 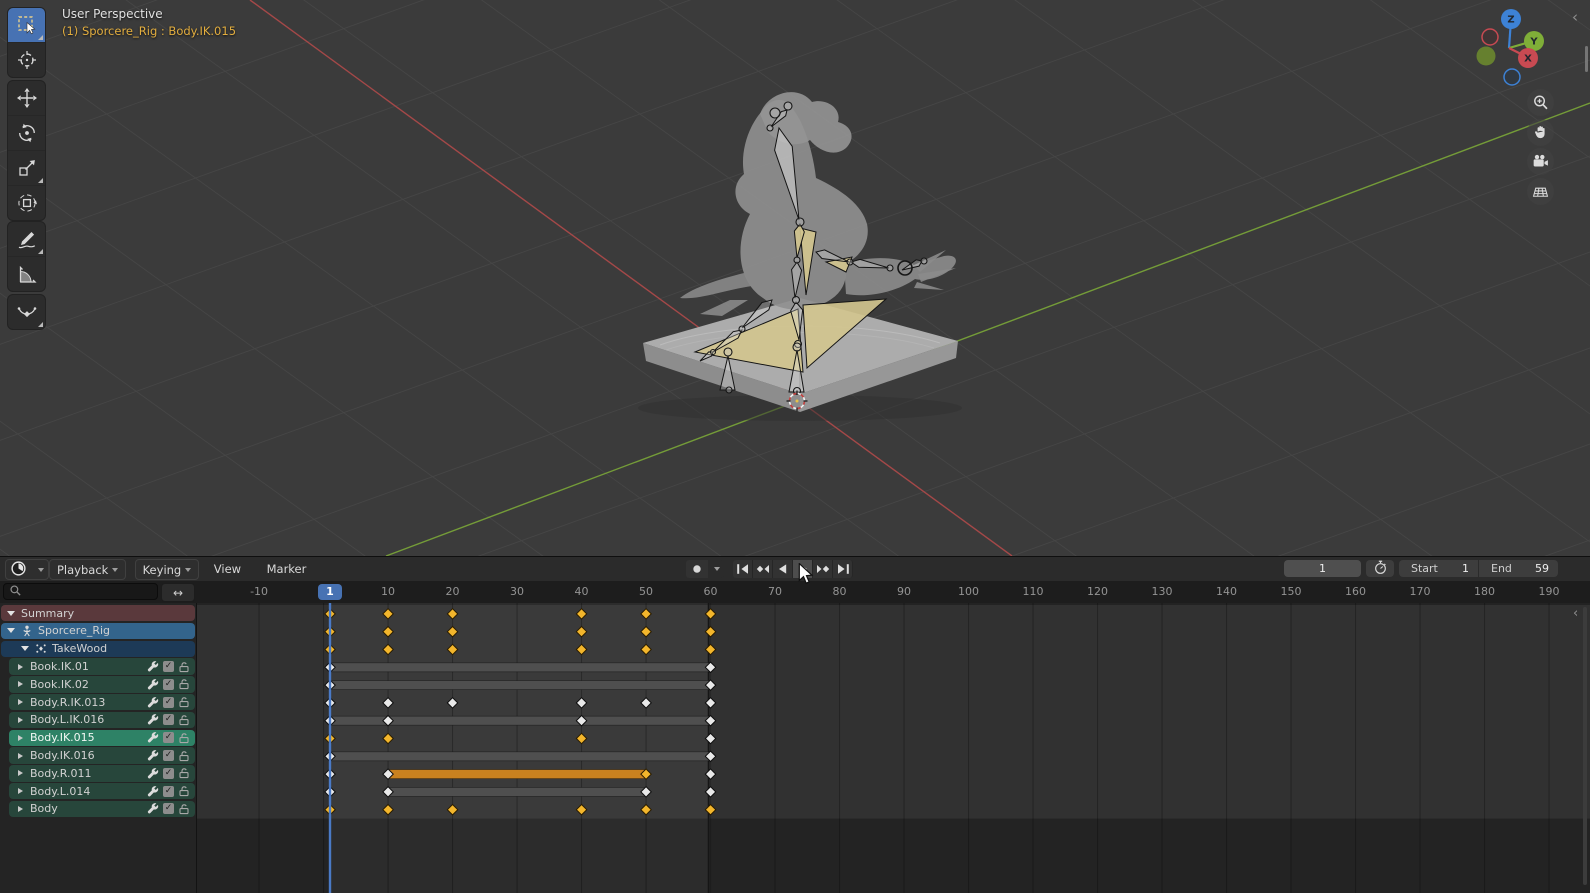 I want to click on channel-search-input, so click(x=80, y=591).